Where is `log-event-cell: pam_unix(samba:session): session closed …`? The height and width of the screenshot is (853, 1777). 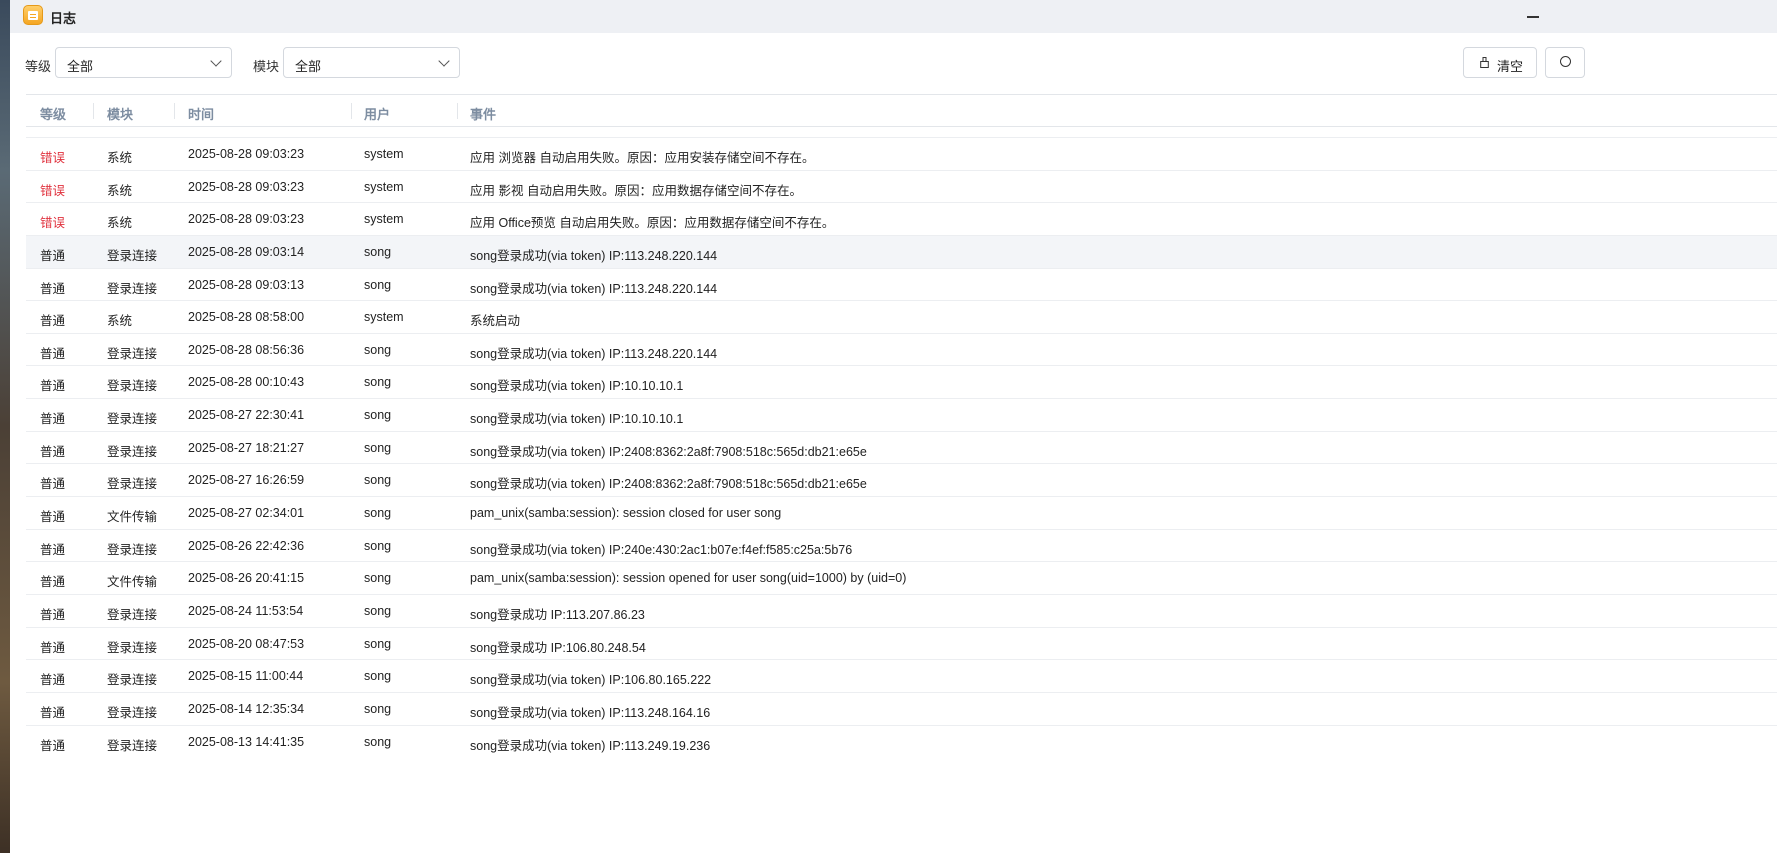
log-event-cell: pam_unix(samba:session): session closed … is located at coordinates (626, 513).